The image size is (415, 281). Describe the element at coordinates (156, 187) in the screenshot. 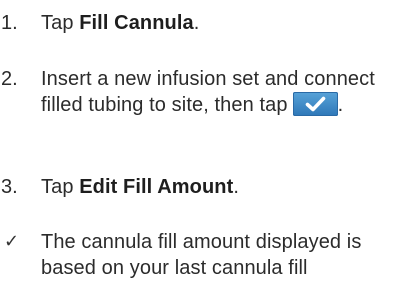

I see `edit-fill-amount-label: Edit Fill Amount` at that location.